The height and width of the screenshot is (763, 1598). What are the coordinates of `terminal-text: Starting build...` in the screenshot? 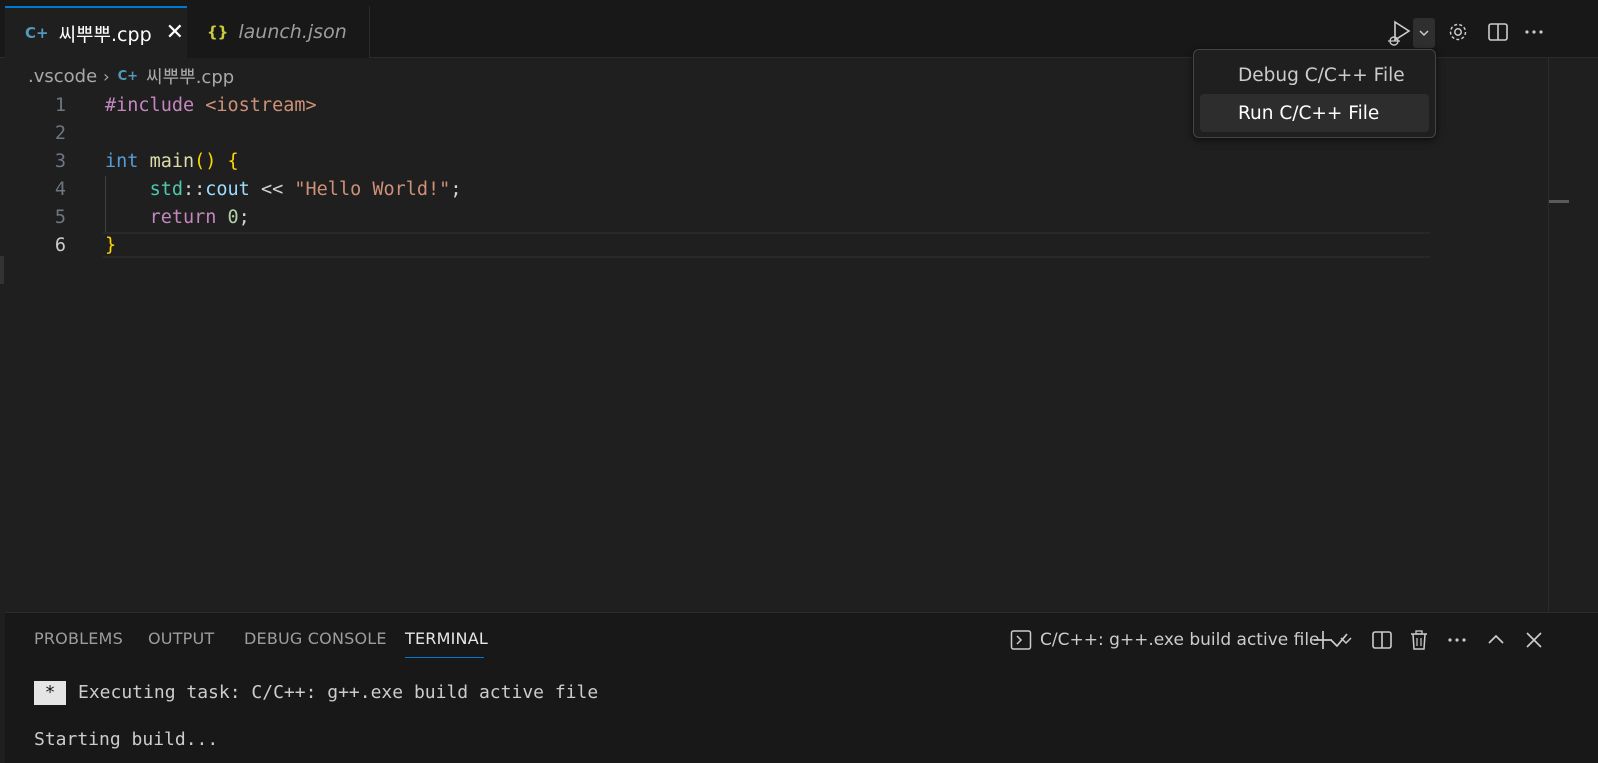 It's located at (126, 739).